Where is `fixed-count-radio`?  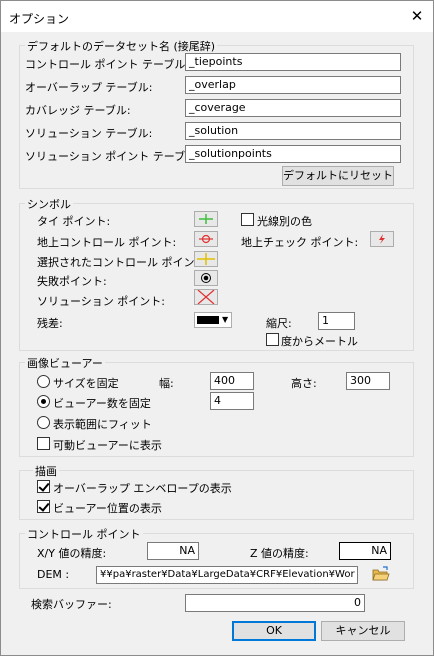
fixed-count-radio is located at coordinates (43, 401).